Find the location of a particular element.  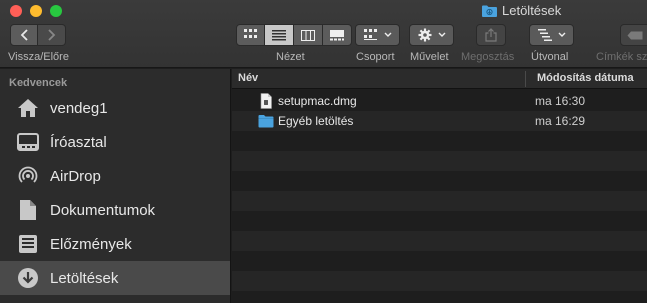

tag-icon is located at coordinates (635, 35).